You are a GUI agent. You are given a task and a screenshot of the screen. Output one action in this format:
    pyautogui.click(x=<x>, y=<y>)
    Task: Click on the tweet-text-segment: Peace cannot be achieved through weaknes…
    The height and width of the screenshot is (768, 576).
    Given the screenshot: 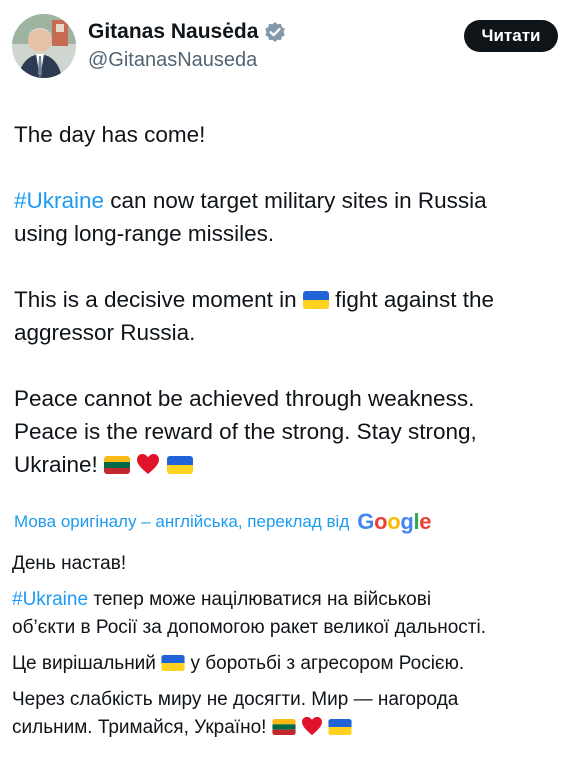 What is the action you would take?
    pyautogui.click(x=244, y=398)
    